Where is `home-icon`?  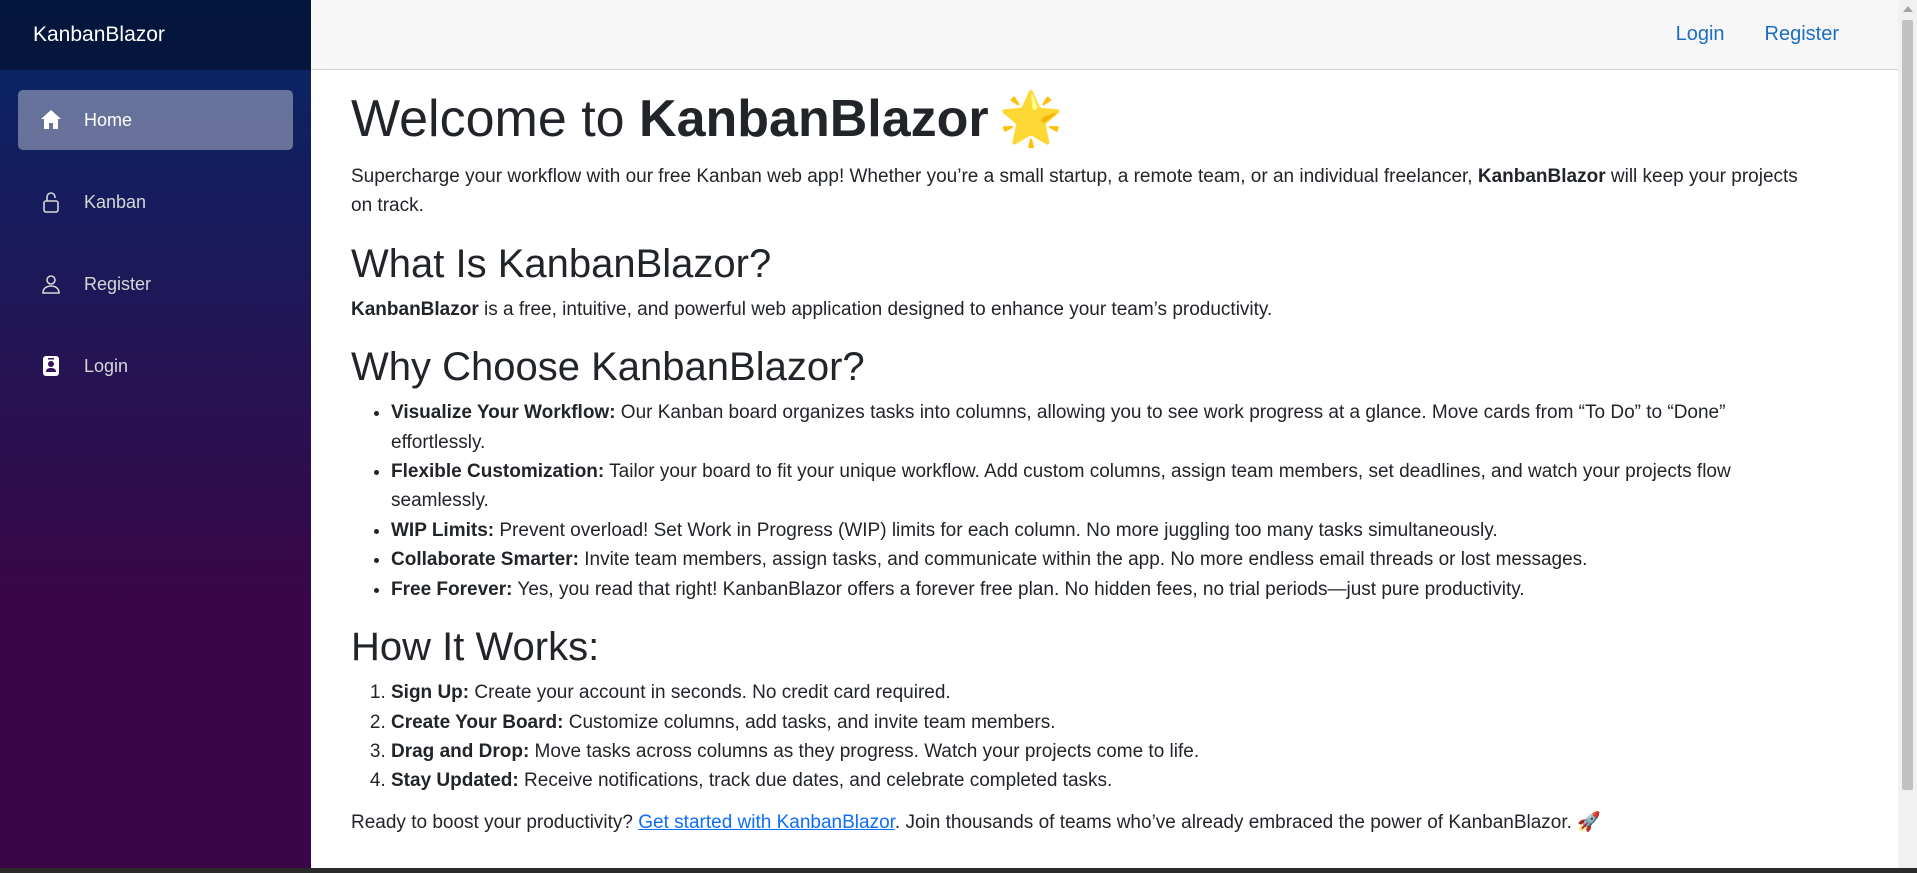 home-icon is located at coordinates (51, 120).